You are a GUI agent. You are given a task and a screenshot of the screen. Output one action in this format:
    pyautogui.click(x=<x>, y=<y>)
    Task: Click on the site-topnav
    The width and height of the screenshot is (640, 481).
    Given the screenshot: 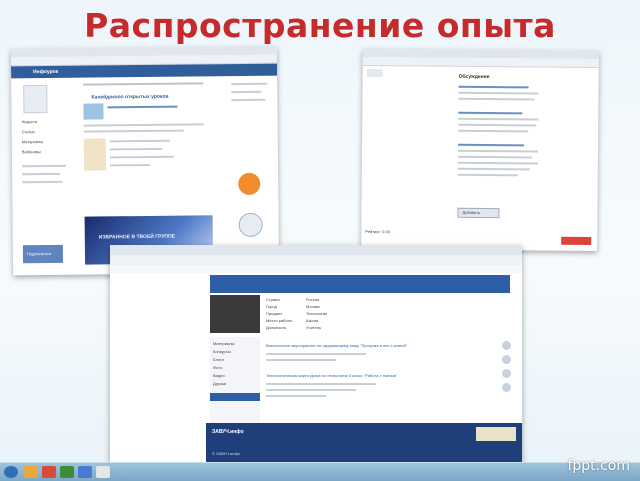 What is the action you would take?
    pyautogui.click(x=316, y=269)
    